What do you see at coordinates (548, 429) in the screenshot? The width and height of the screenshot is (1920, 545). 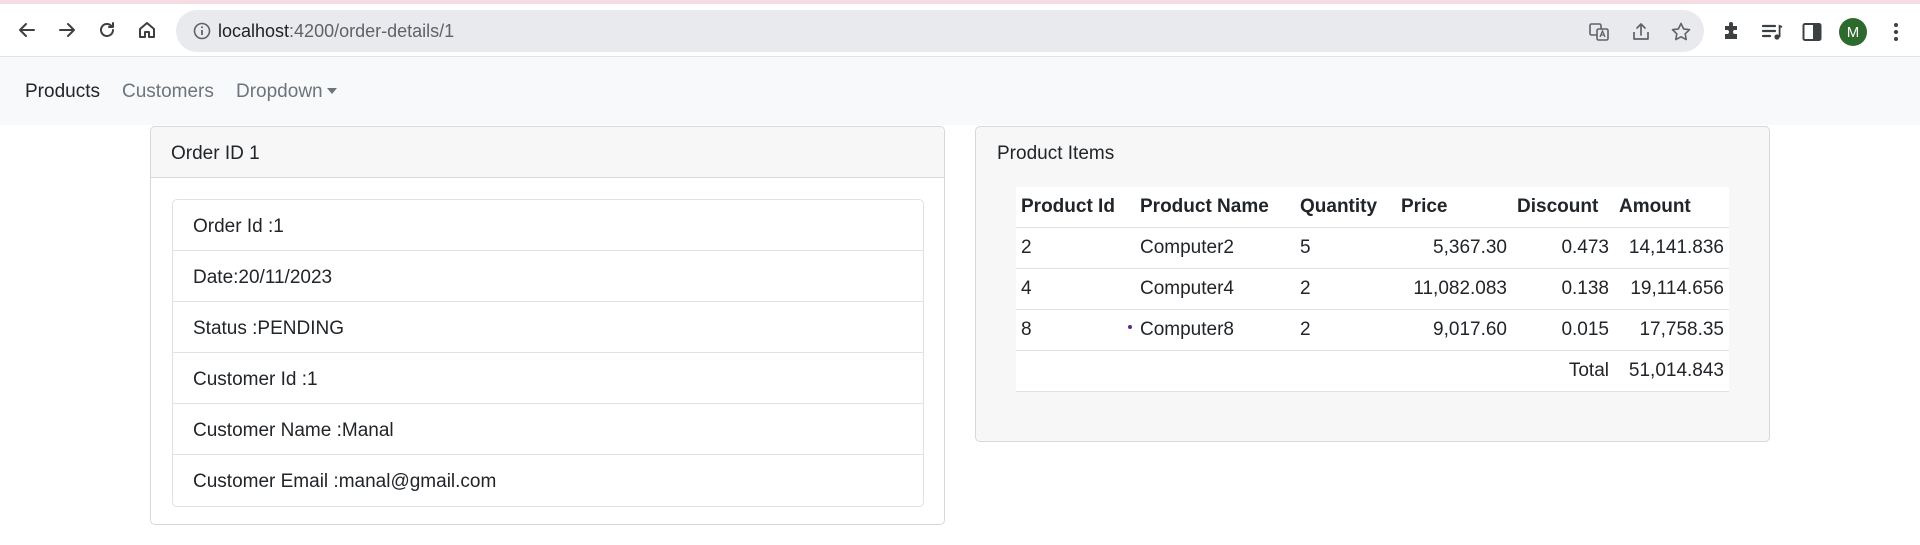 I see `customer-name-field: Customer Name :Manal` at bounding box center [548, 429].